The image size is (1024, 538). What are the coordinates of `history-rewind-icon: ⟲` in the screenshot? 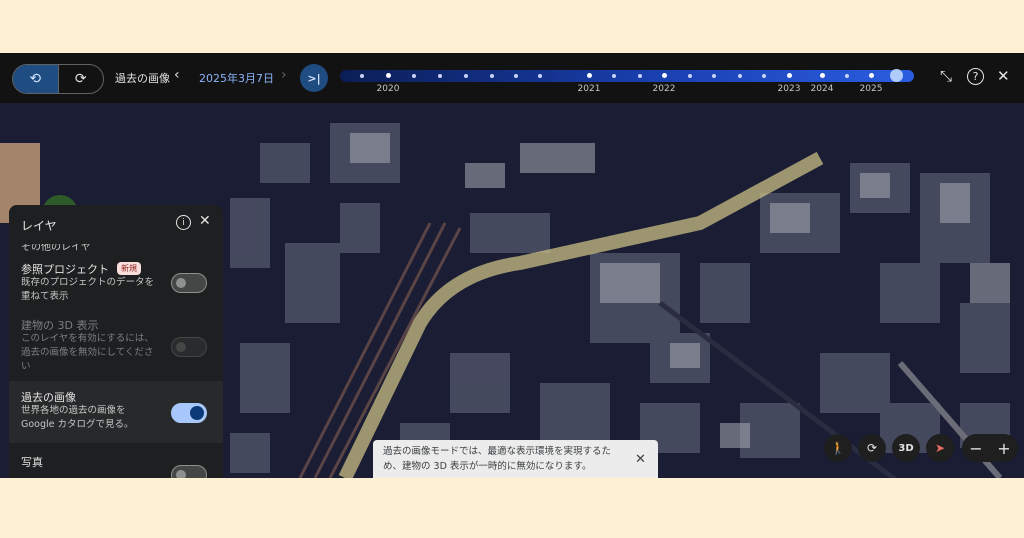 It's located at (35, 79).